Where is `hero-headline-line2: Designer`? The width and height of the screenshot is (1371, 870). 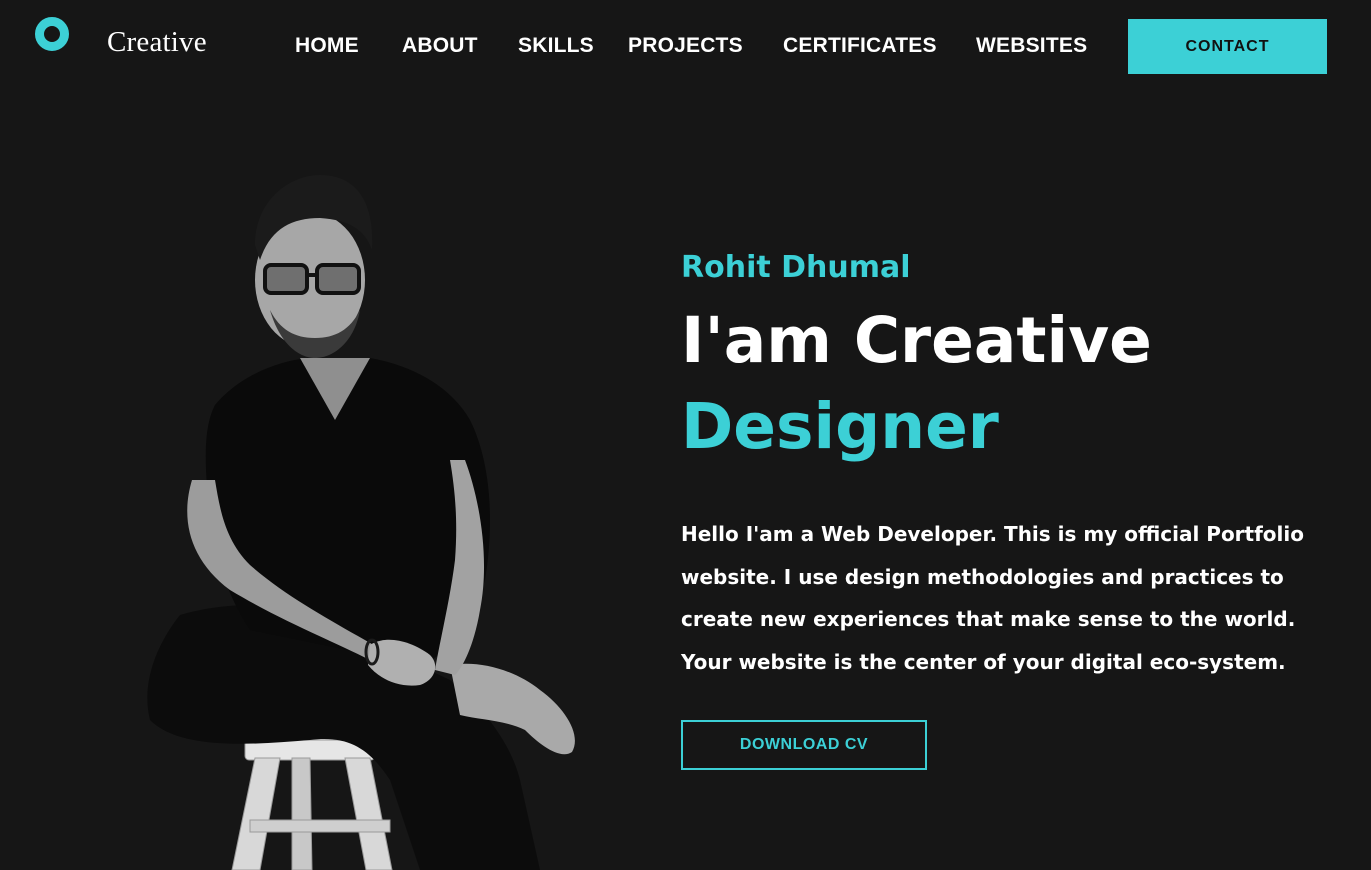
hero-headline-line2: Designer is located at coordinates (840, 426).